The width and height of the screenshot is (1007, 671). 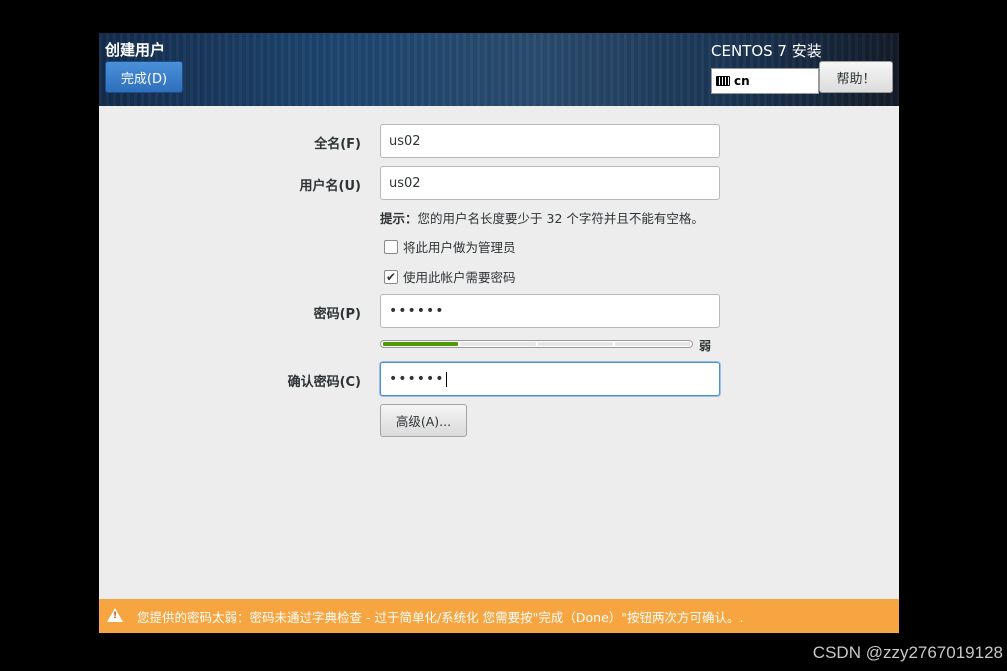 I want to click on keyboard-layout-label: cn, so click(x=742, y=81).